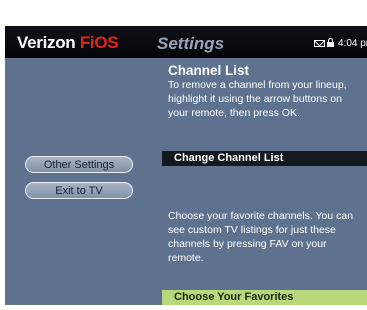 Image resolution: width=367 pixels, height=310 pixels. I want to click on choose-favorites-button: Choose Your Favorites, so click(264, 297).